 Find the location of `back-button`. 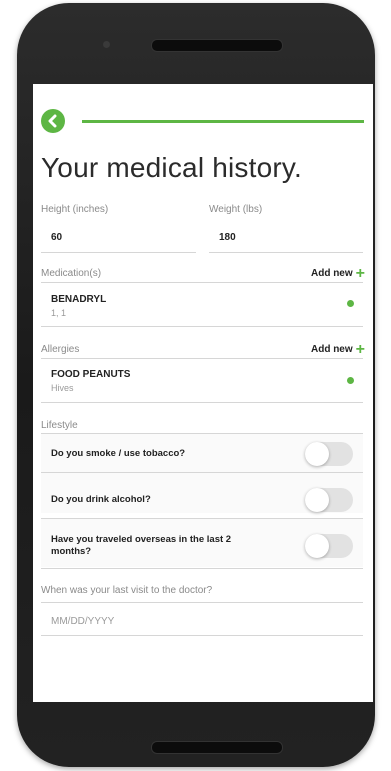

back-button is located at coordinates (53, 121).